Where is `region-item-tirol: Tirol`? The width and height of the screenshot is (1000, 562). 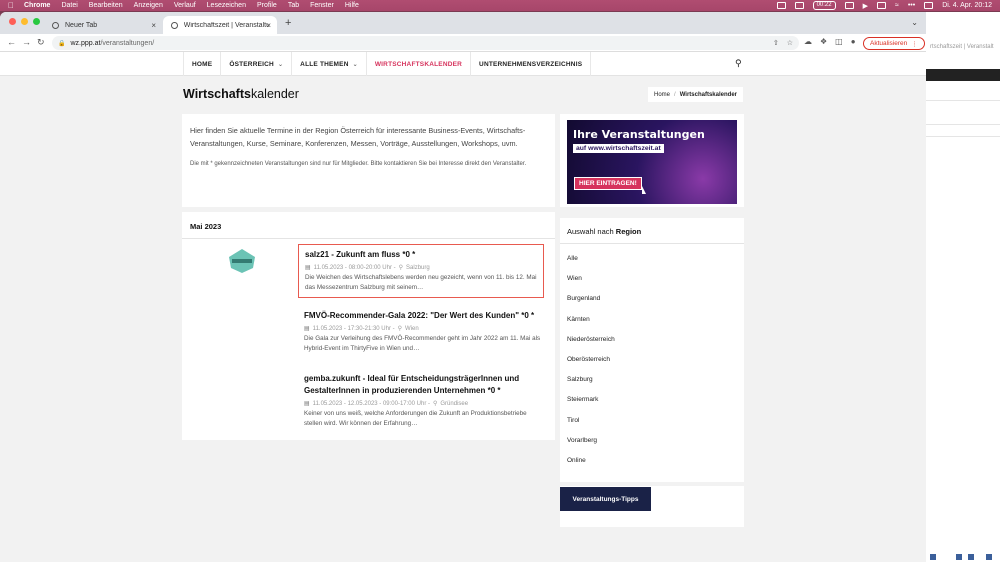 region-item-tirol: Tirol is located at coordinates (652, 424).